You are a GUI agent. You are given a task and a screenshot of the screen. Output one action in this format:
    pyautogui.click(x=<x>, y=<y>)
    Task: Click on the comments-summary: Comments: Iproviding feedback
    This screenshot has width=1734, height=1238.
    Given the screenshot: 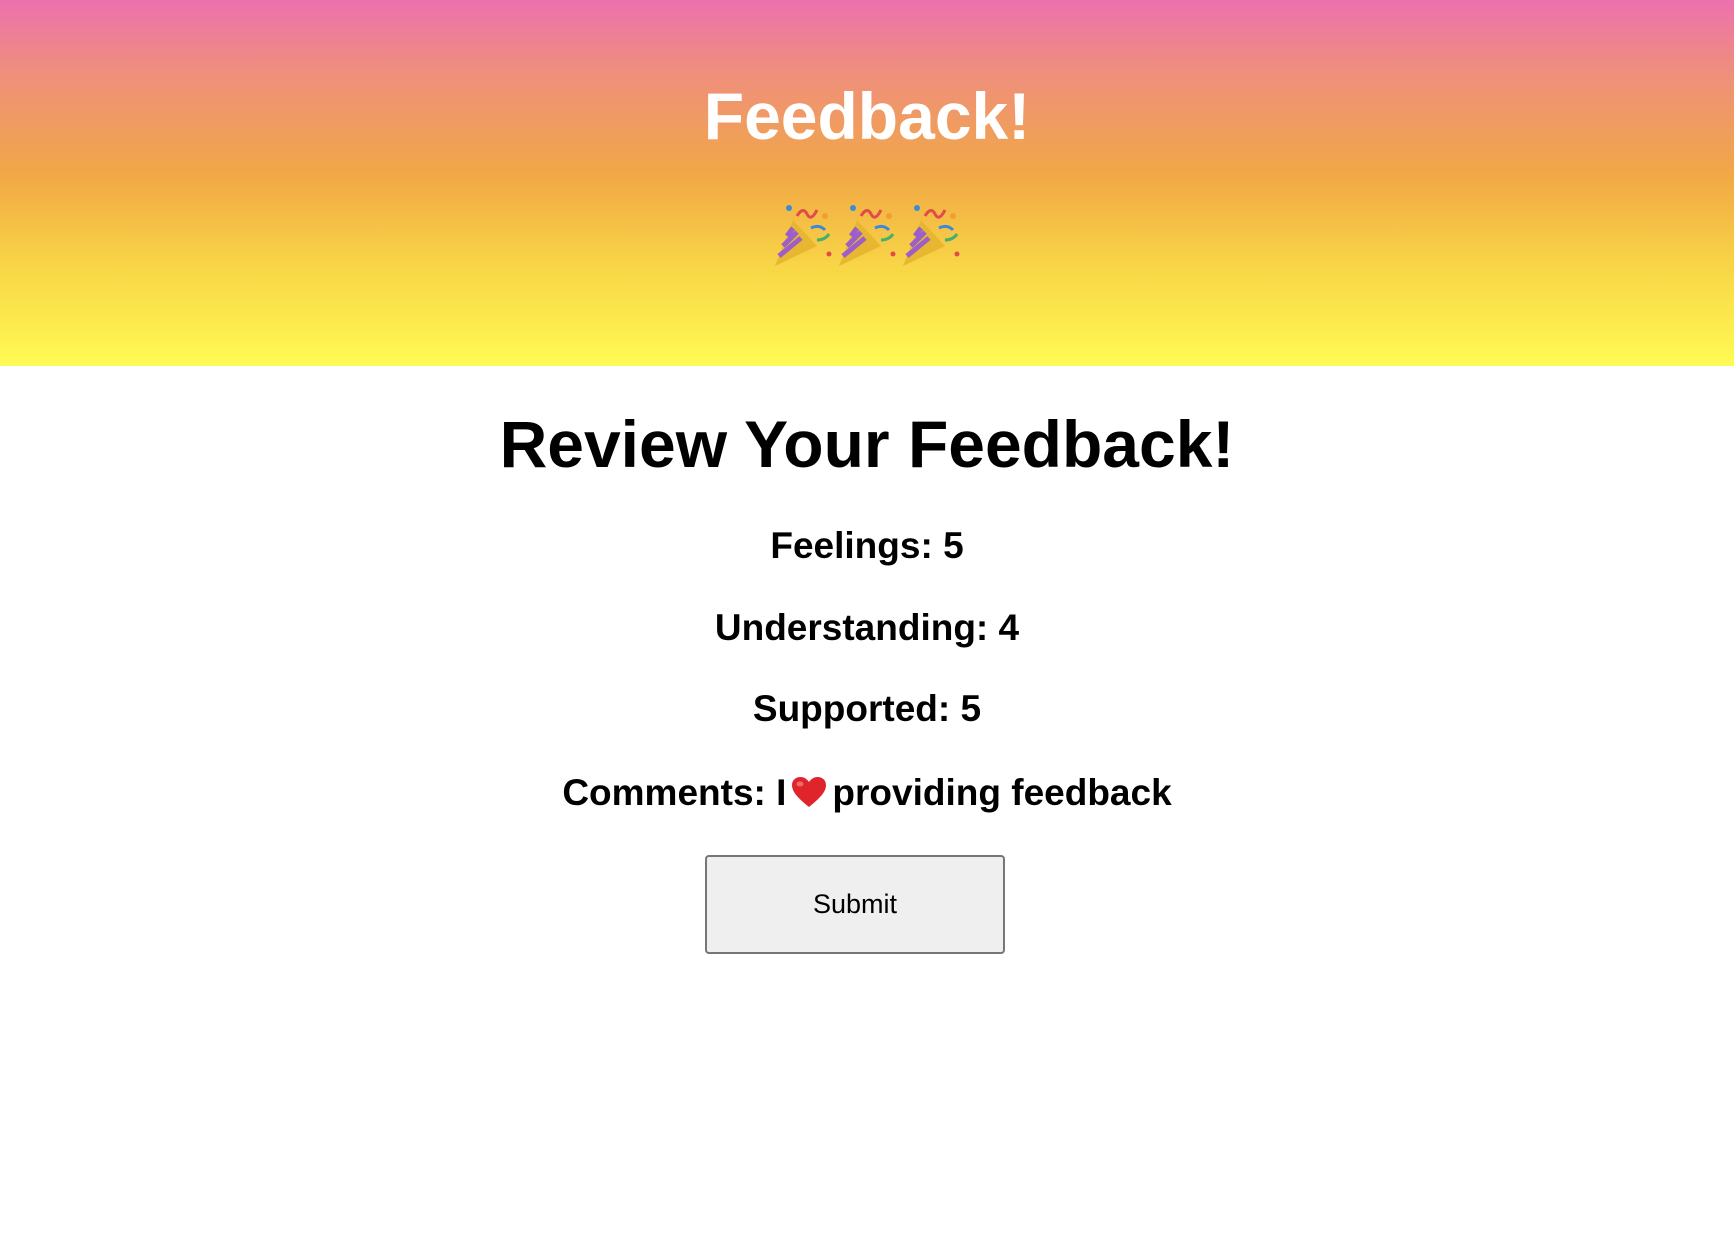 What is the action you would take?
    pyautogui.click(x=867, y=793)
    